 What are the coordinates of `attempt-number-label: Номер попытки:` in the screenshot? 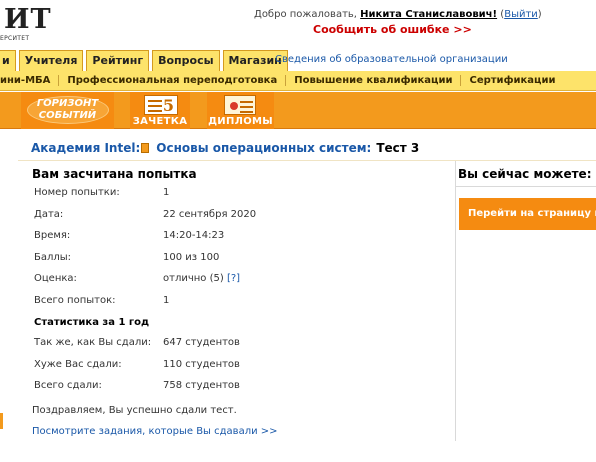 It's located at (77, 192).